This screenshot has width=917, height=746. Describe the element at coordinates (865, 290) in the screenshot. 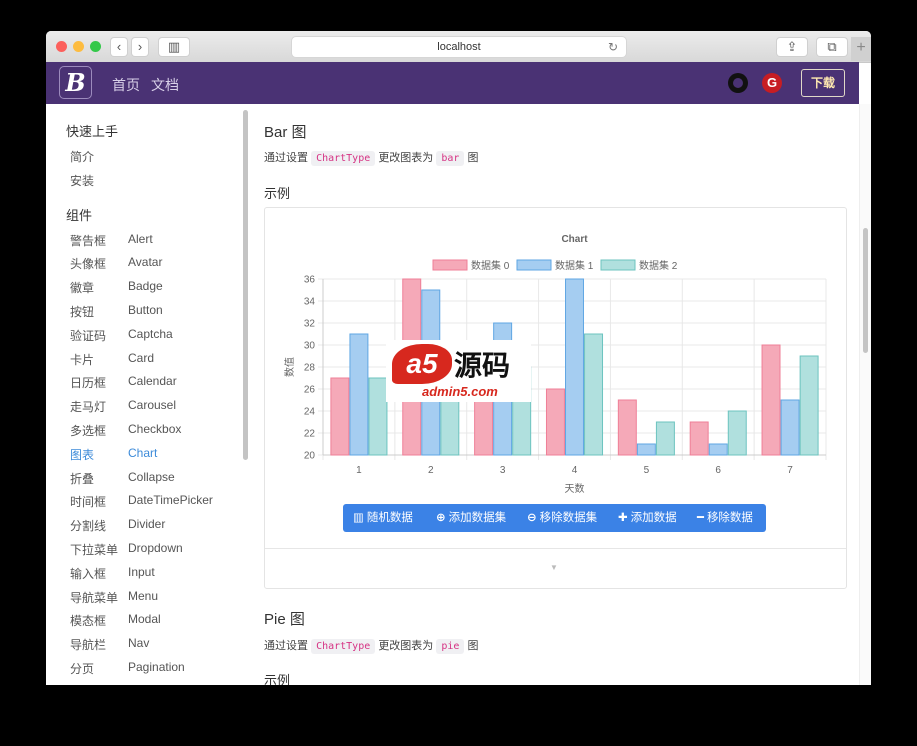

I see `page-scrollbar` at that location.